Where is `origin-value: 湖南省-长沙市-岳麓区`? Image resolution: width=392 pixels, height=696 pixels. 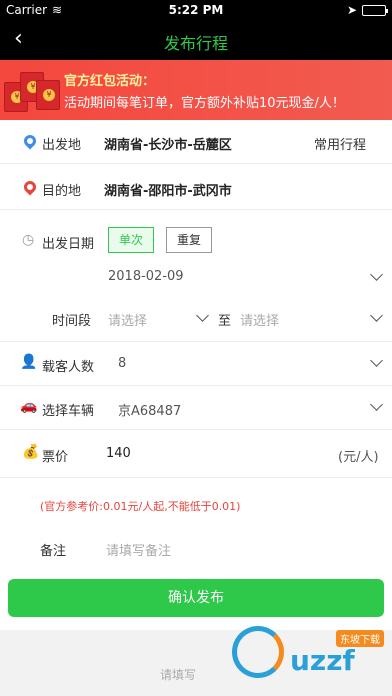 origin-value: 湖南省-长沙市-岳麓区 is located at coordinates (168, 145).